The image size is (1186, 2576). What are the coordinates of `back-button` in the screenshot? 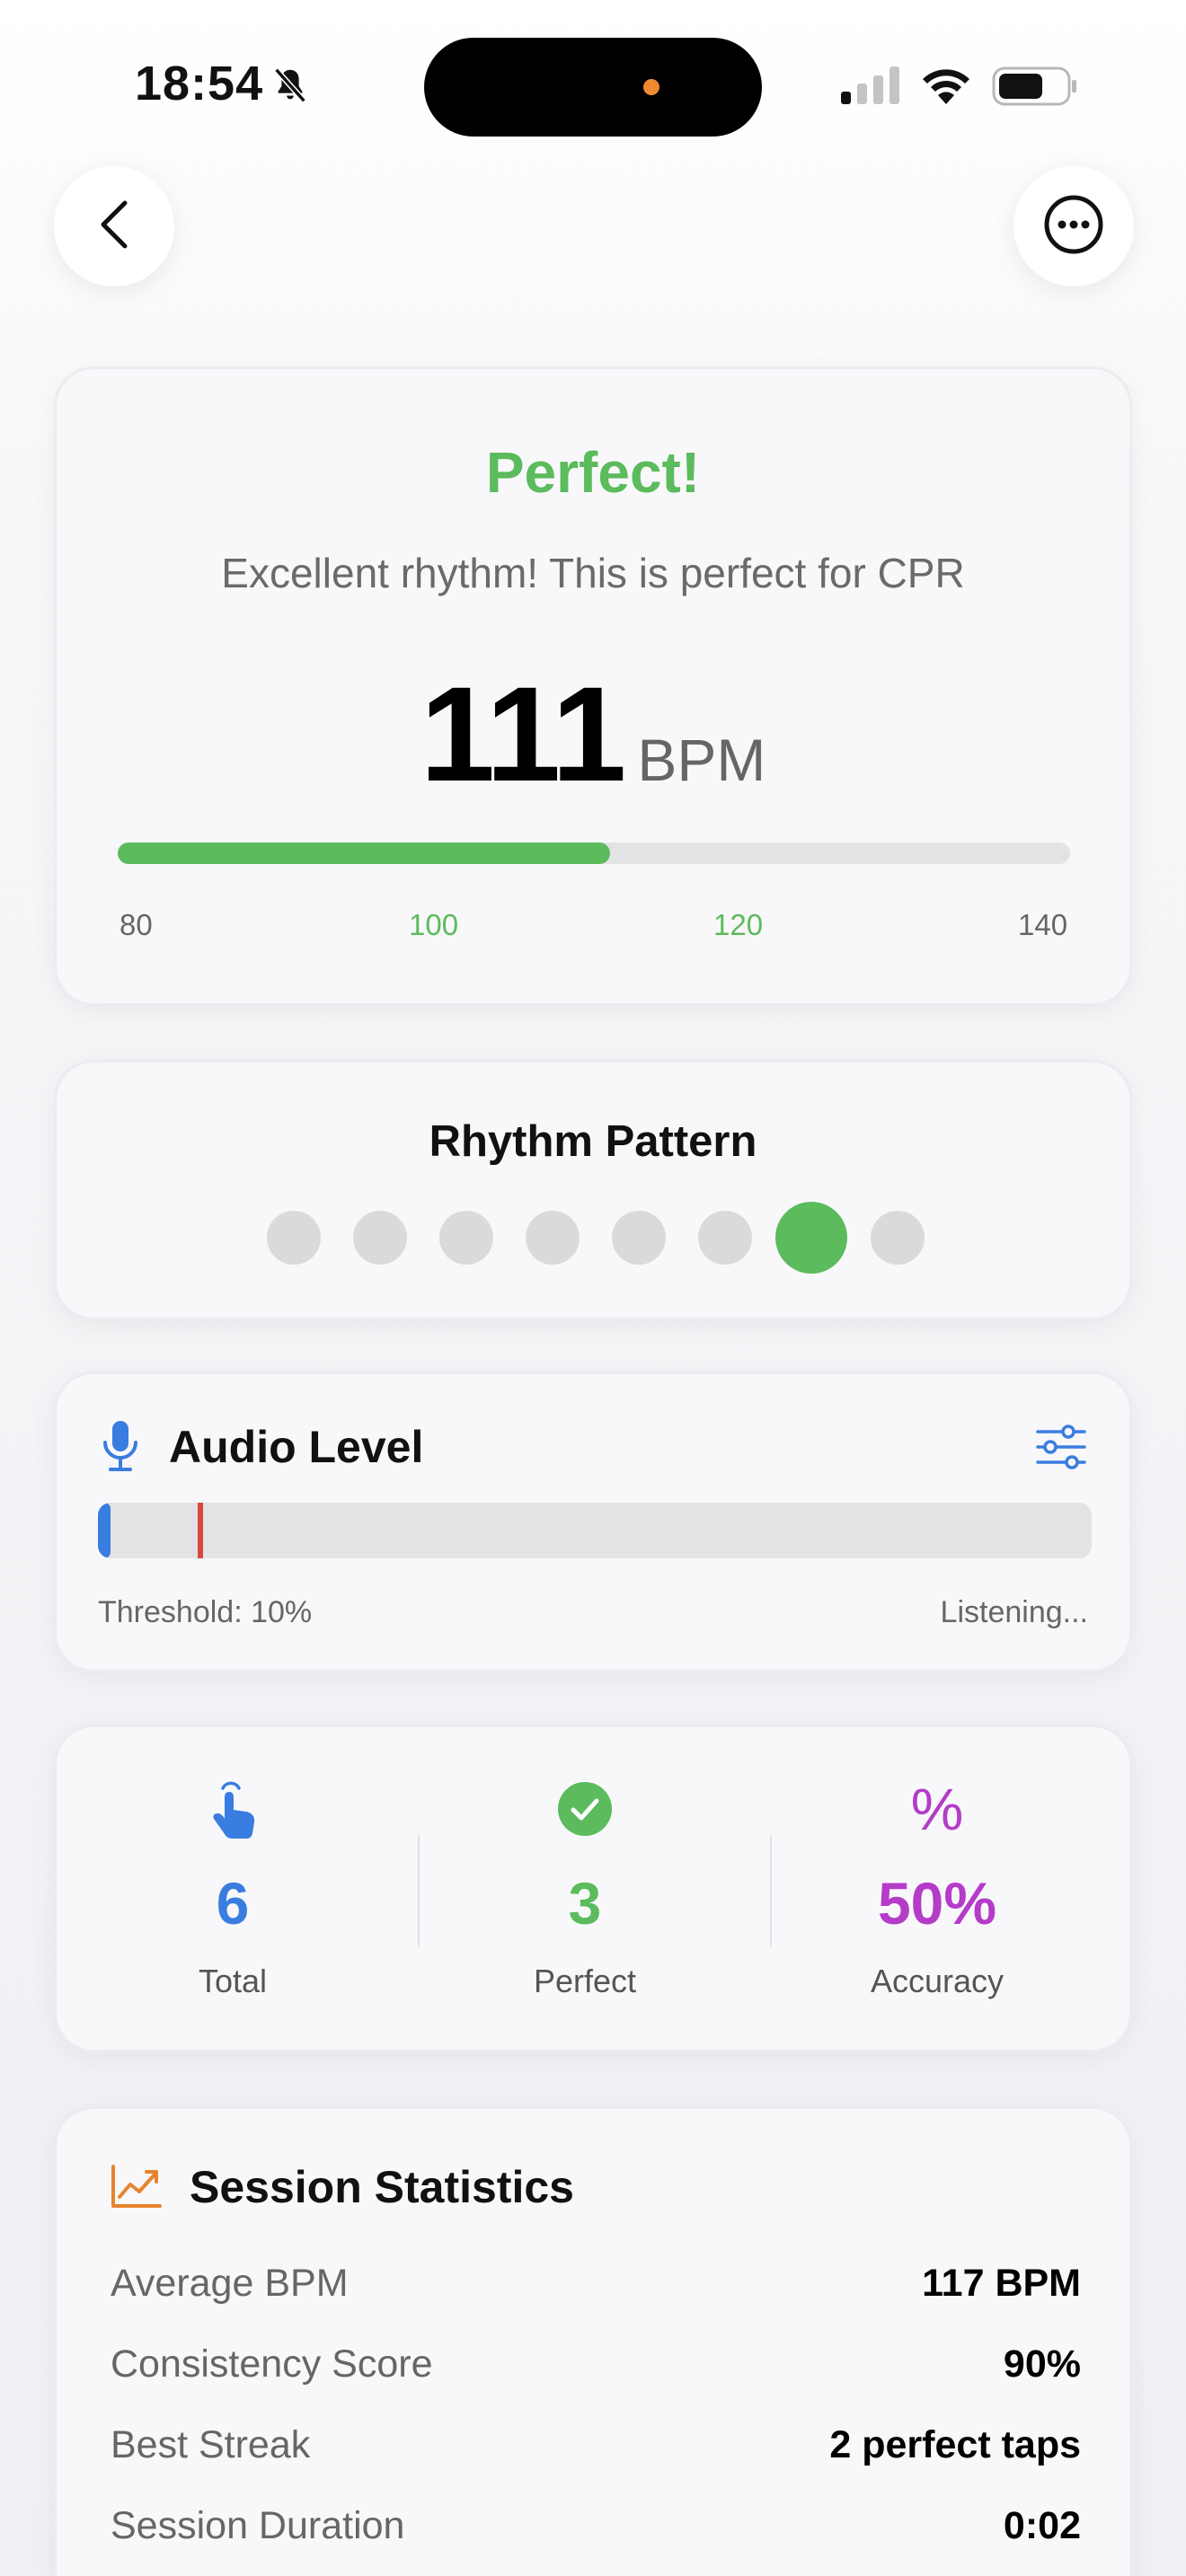 It's located at (114, 226).